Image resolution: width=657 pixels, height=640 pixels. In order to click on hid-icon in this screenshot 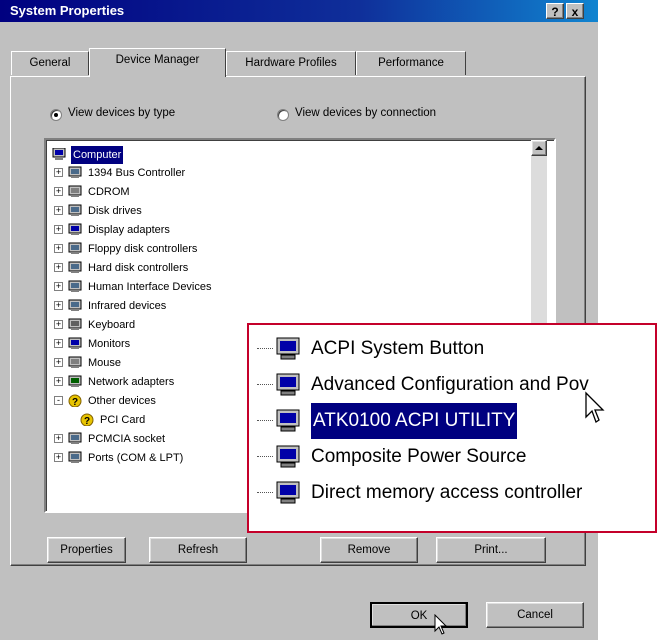, I will do `click(75, 286)`.